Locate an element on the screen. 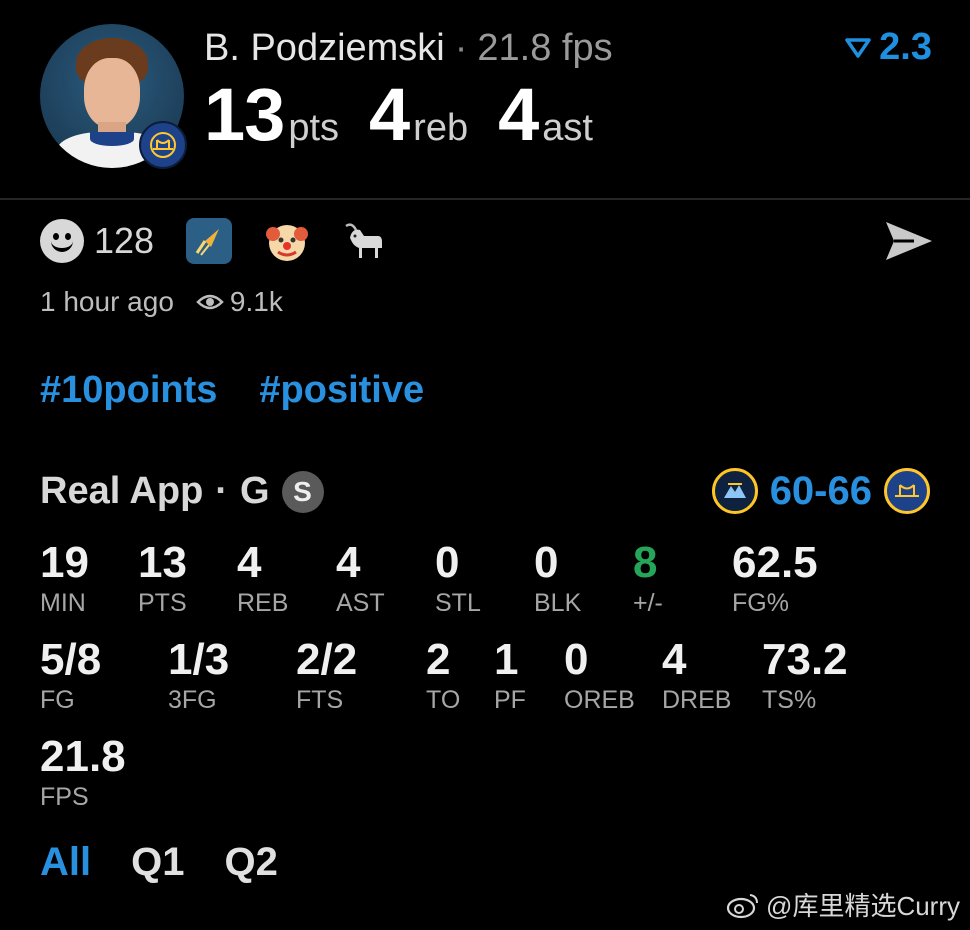 The height and width of the screenshot is (930, 970). stat-label: FG is located at coordinates (57, 700).